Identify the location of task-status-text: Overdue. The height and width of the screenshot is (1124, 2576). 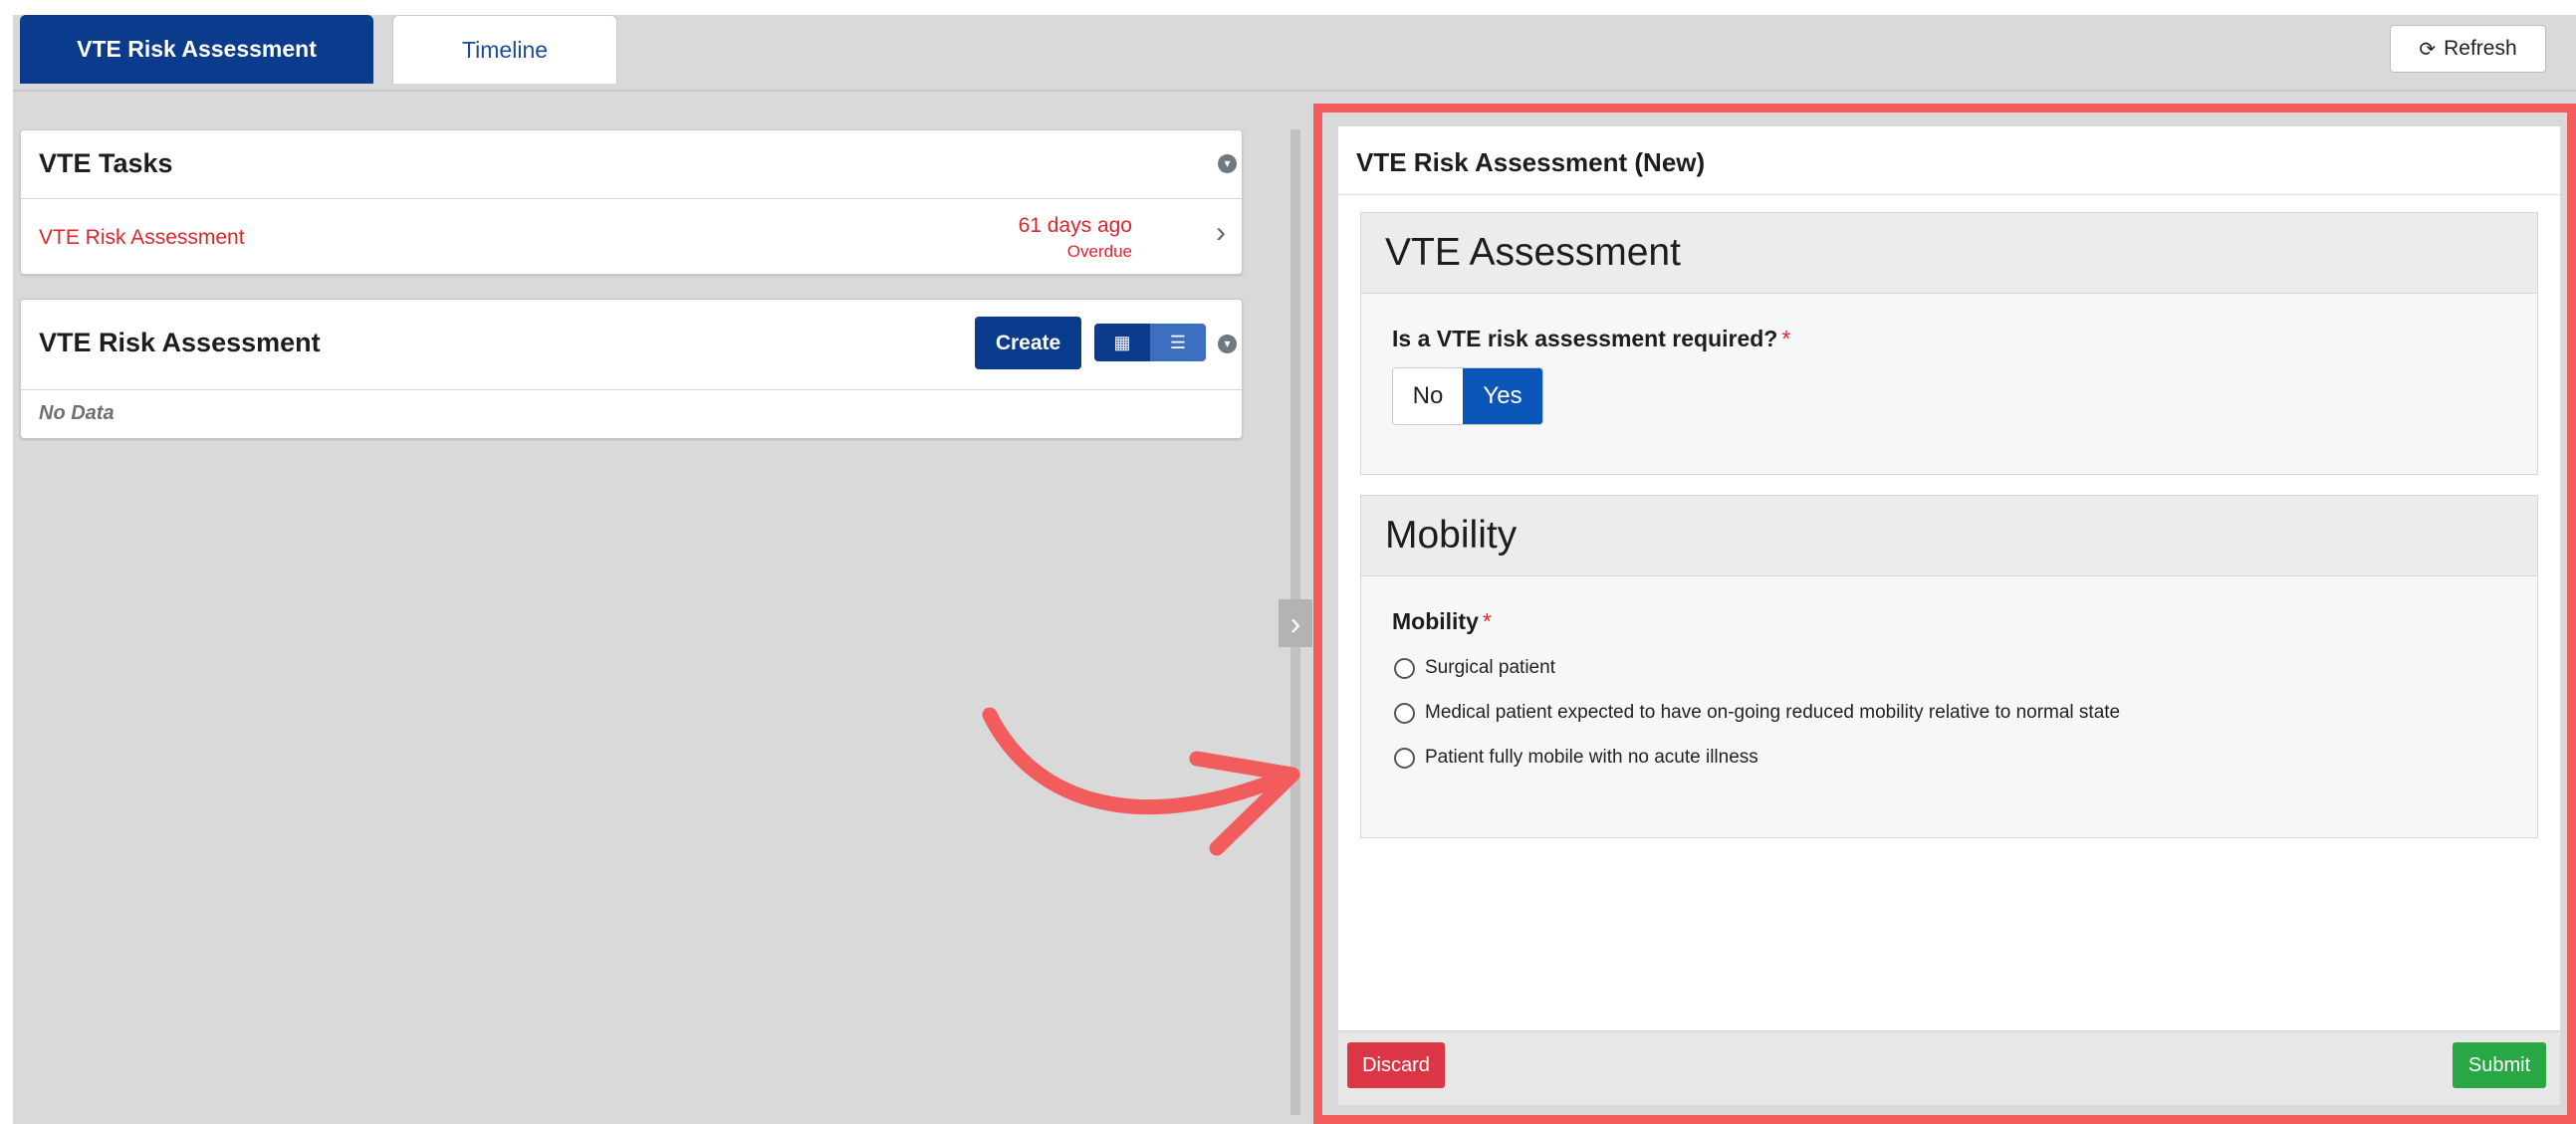
(1099, 251).